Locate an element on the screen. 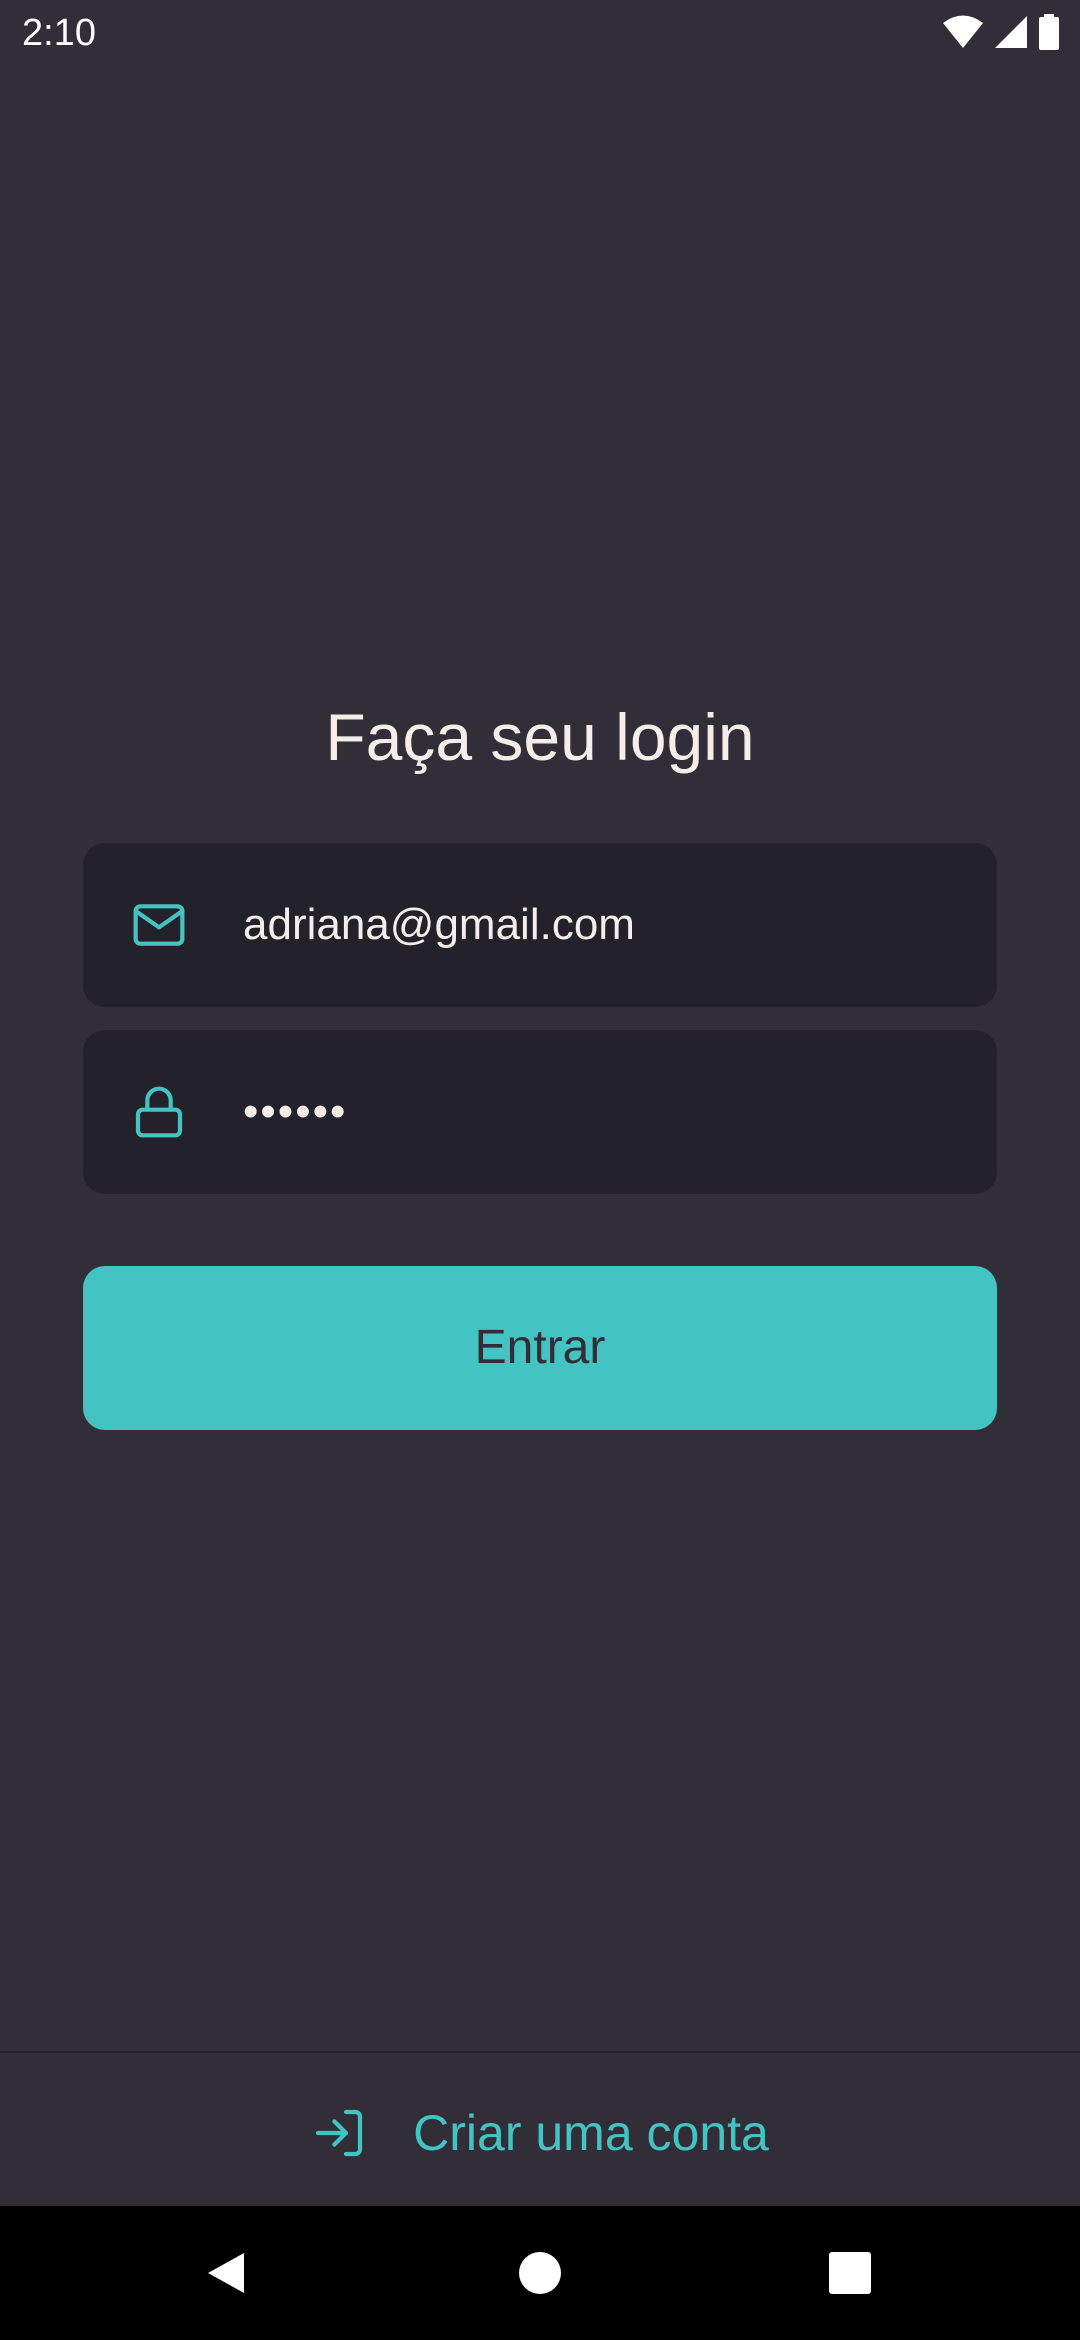  create-account-link: Criar uma conta is located at coordinates (540, 2133).